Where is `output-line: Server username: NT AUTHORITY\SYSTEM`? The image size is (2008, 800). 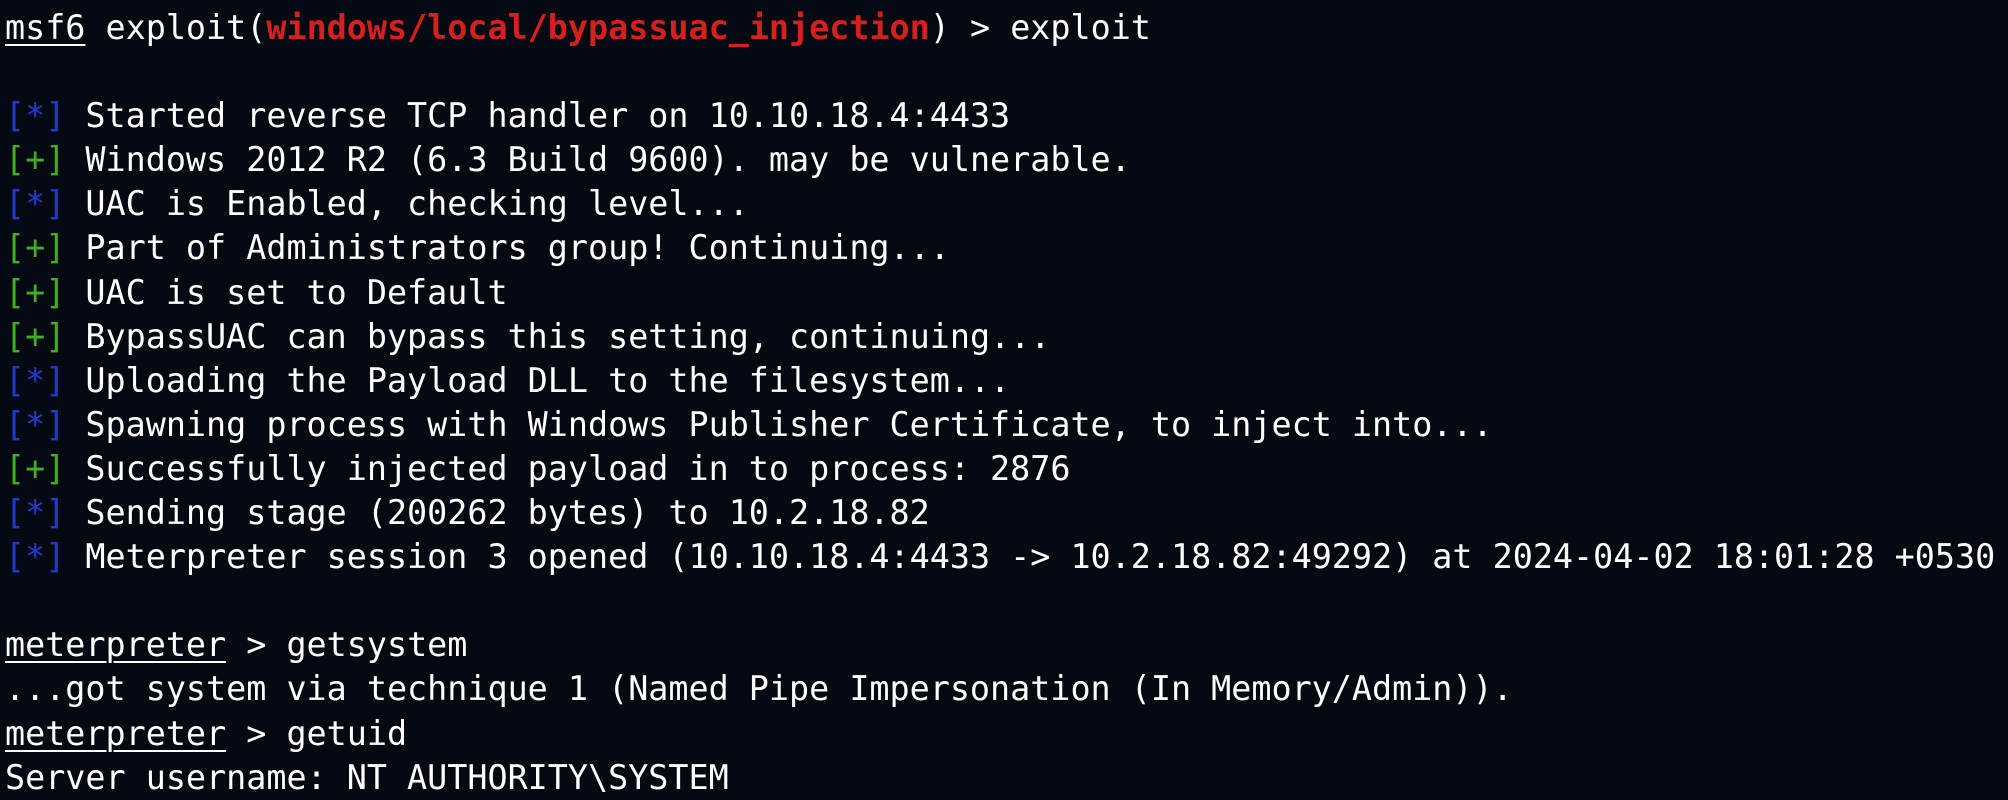
output-line: Server username: NT AUTHORITY\SYSTEM is located at coordinates (1006, 778).